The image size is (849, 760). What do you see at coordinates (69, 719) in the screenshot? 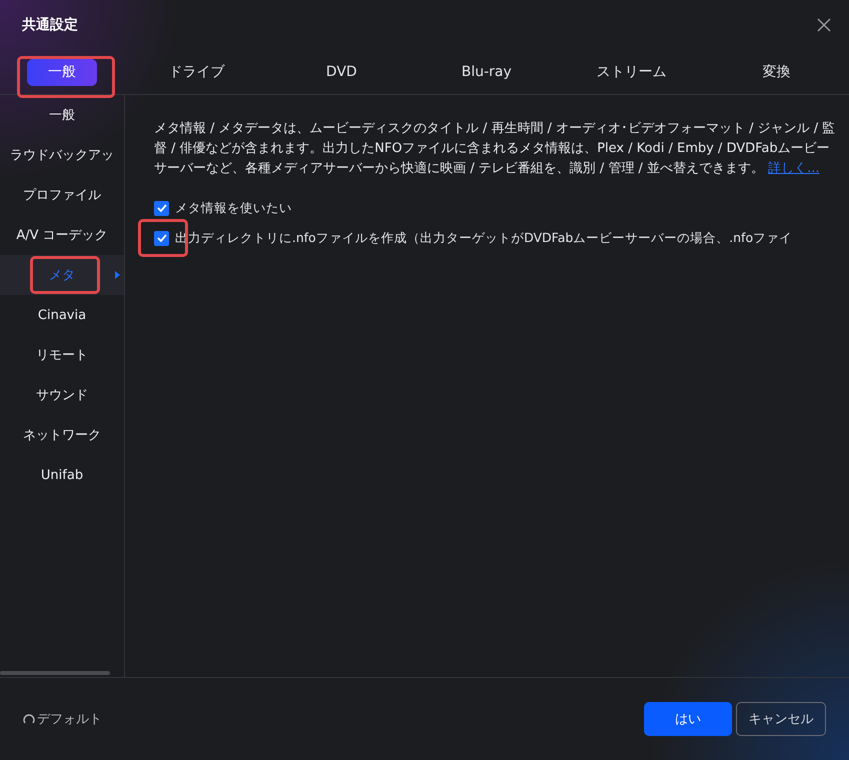
I see `default-label: デフォルト` at bounding box center [69, 719].